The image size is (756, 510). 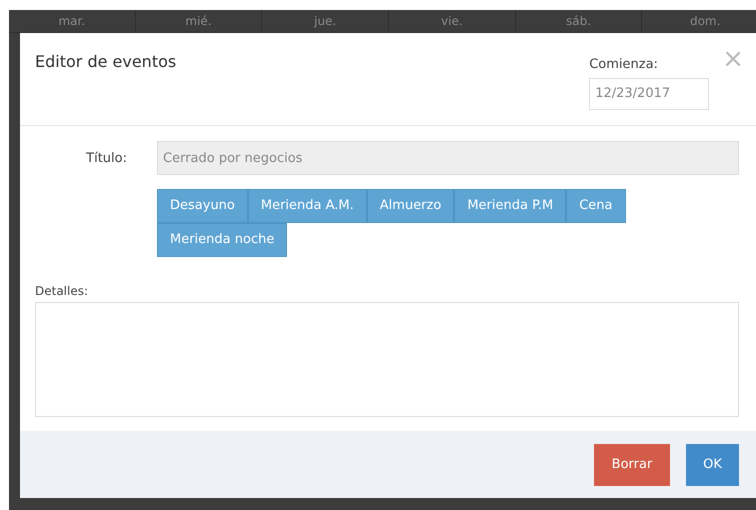 I want to click on start-label: Comienza:, so click(x=623, y=65).